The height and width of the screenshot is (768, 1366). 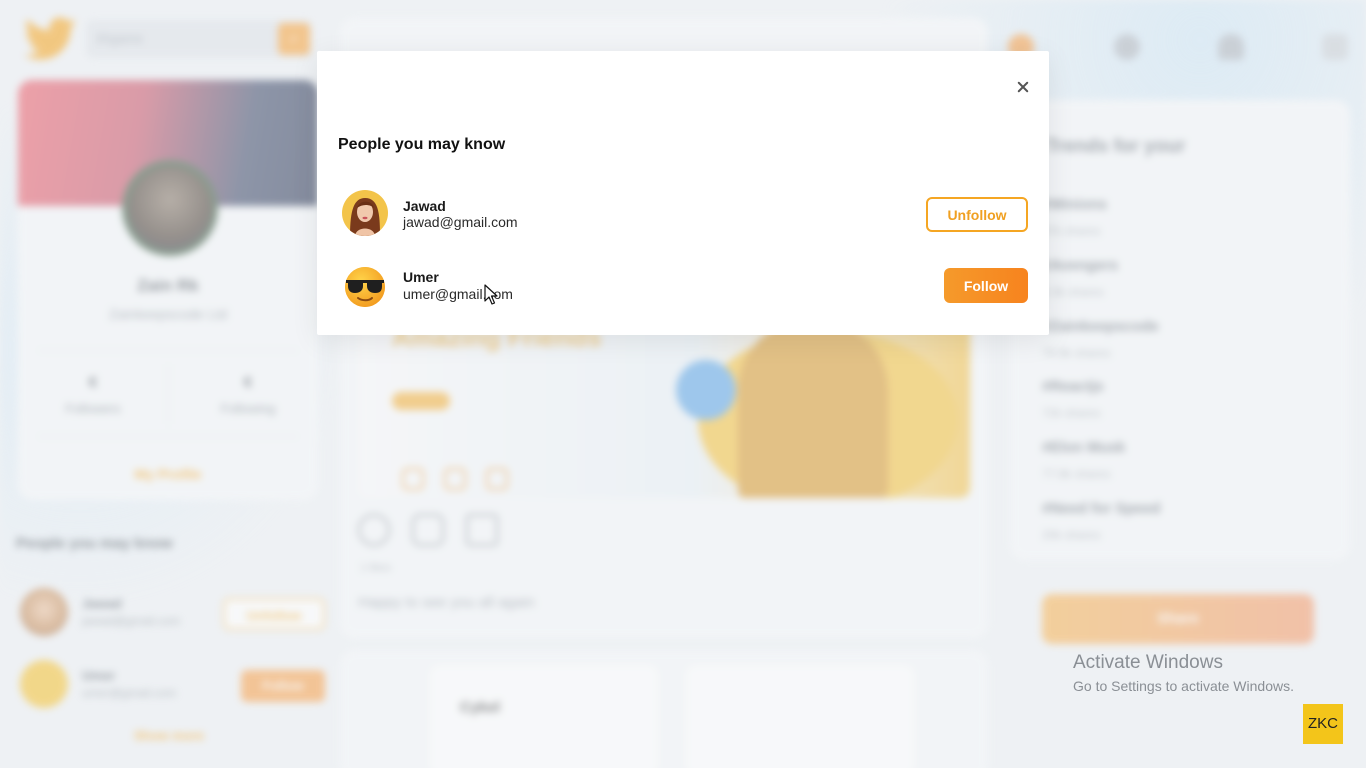 What do you see at coordinates (1076, 353) in the screenshot?
I see `trend-count: 79.9k shares` at bounding box center [1076, 353].